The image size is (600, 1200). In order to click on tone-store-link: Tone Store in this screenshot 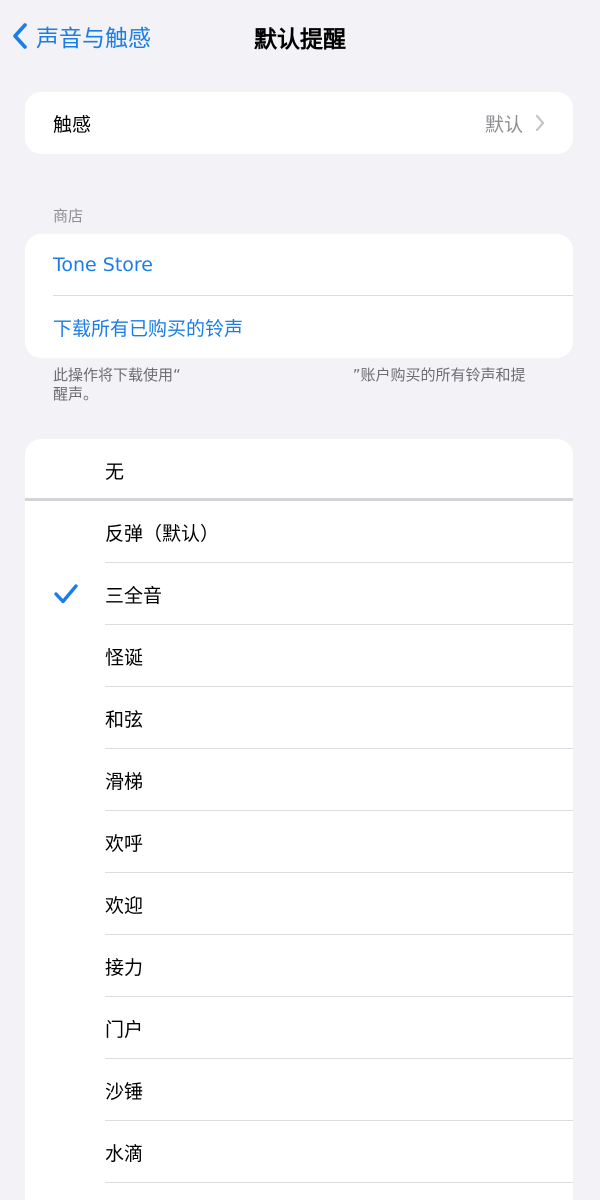, I will do `click(299, 265)`.